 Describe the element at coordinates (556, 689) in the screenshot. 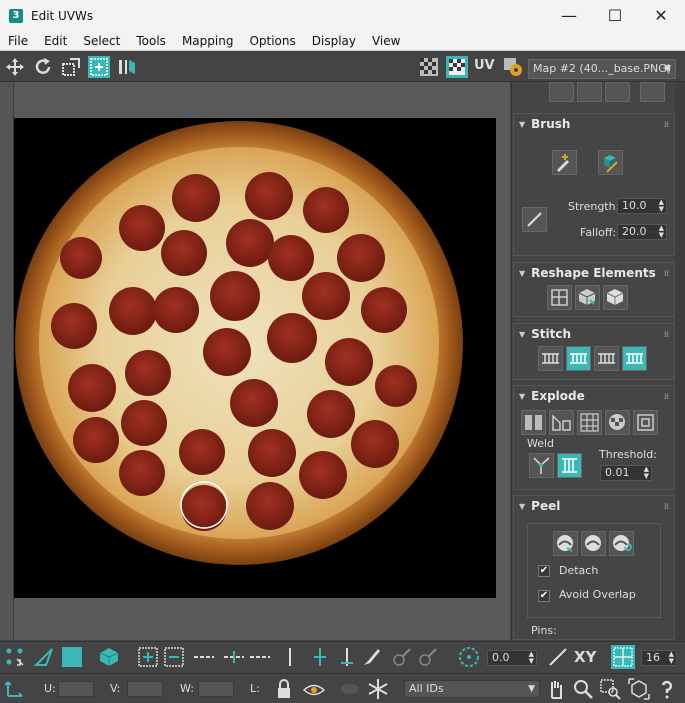

I see `pan-hand-icon` at that location.